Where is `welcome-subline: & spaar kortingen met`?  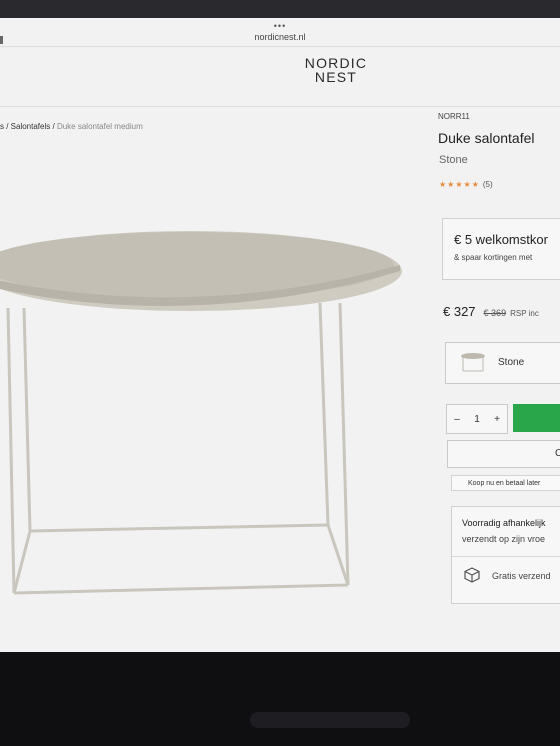 welcome-subline: & spaar kortingen met is located at coordinates (493, 257).